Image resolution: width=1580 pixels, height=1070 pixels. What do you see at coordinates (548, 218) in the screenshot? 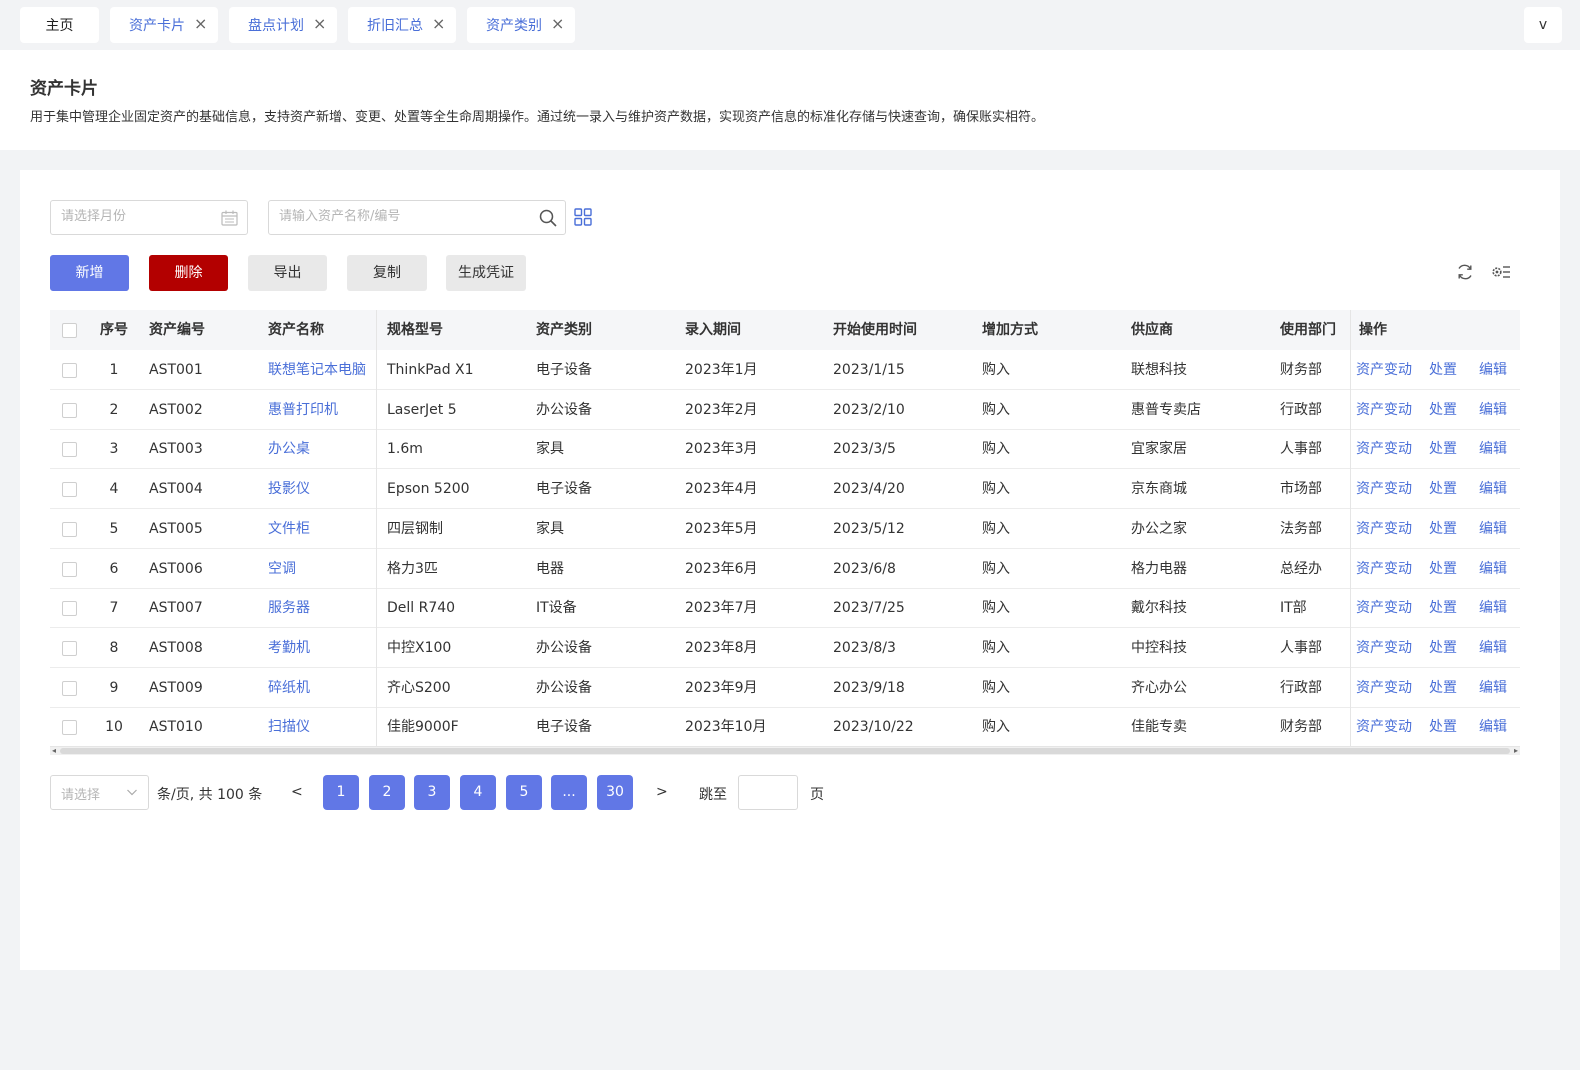
I see `search-icon` at bounding box center [548, 218].